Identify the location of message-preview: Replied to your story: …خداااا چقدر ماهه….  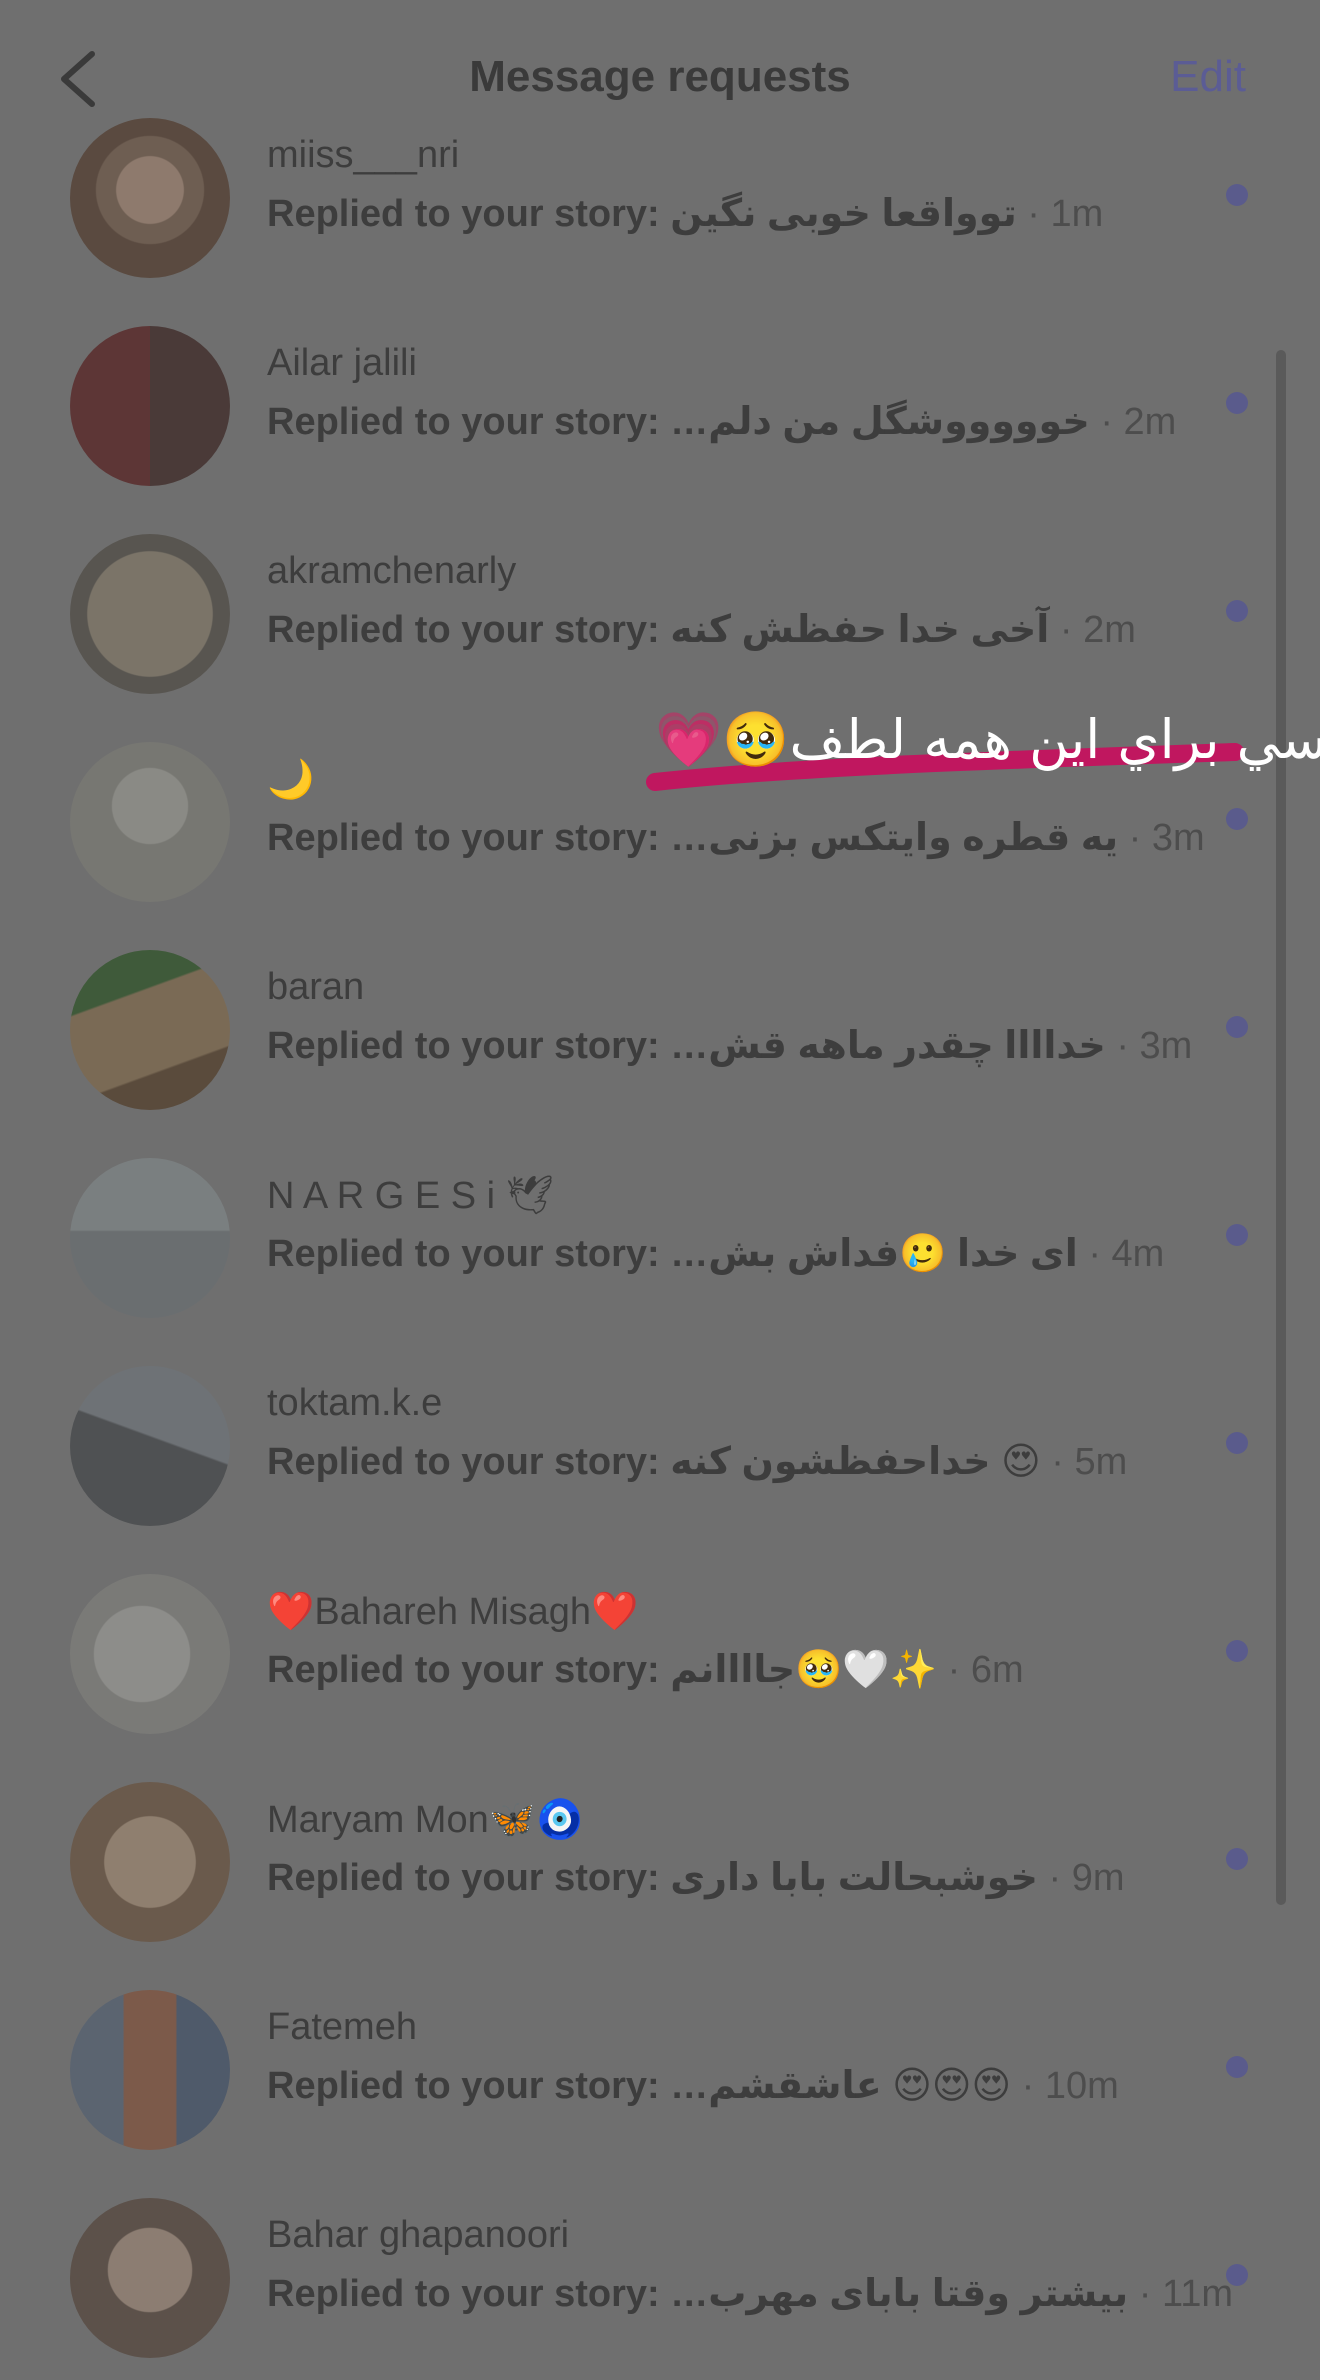
(729, 1045).